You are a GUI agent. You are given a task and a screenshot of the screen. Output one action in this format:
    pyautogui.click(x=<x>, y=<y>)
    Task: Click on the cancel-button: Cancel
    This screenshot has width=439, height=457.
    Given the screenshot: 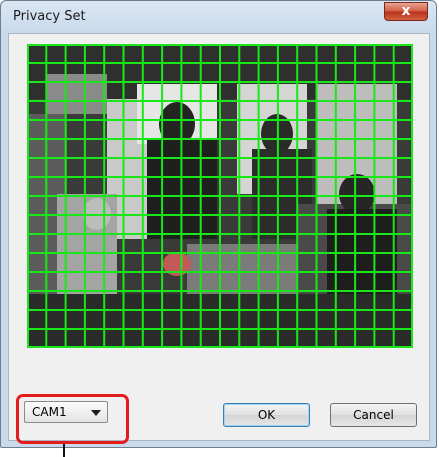 What is the action you would take?
    pyautogui.click(x=373, y=415)
    